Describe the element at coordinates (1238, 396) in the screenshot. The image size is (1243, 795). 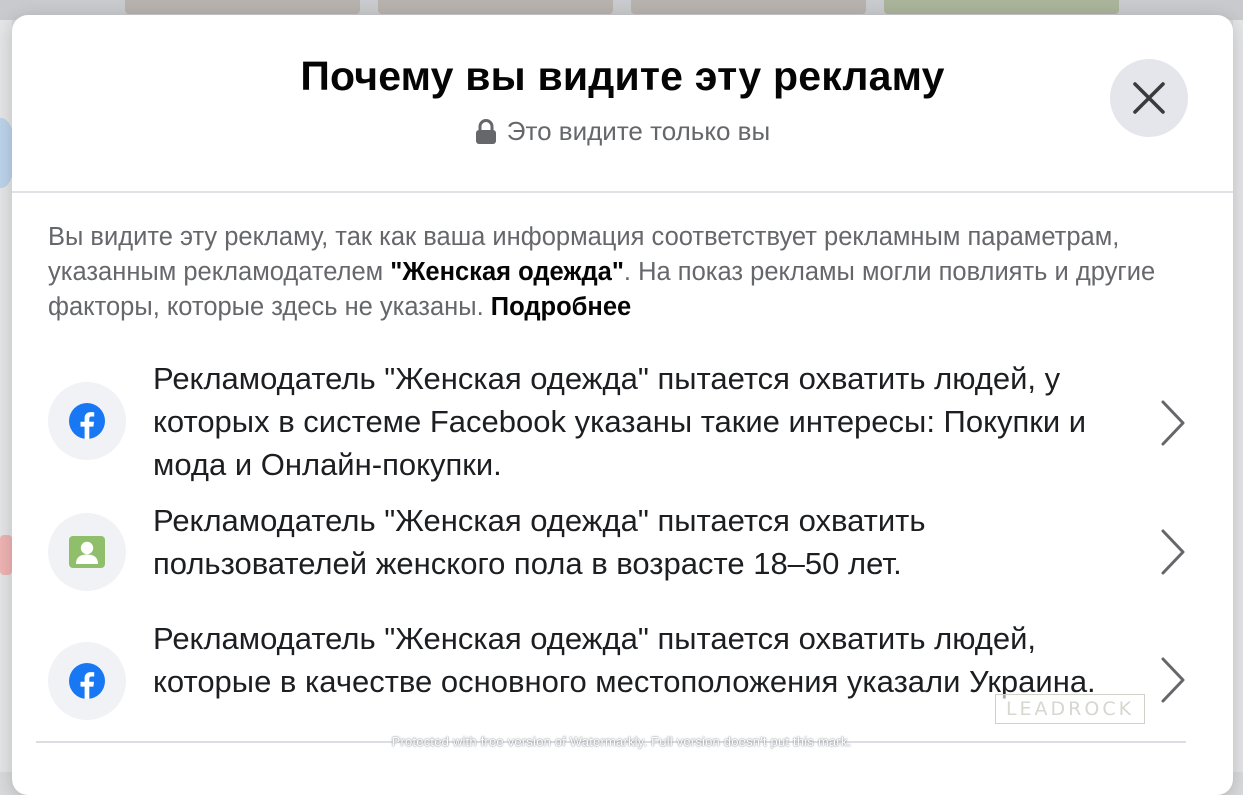
I see `background-right` at that location.